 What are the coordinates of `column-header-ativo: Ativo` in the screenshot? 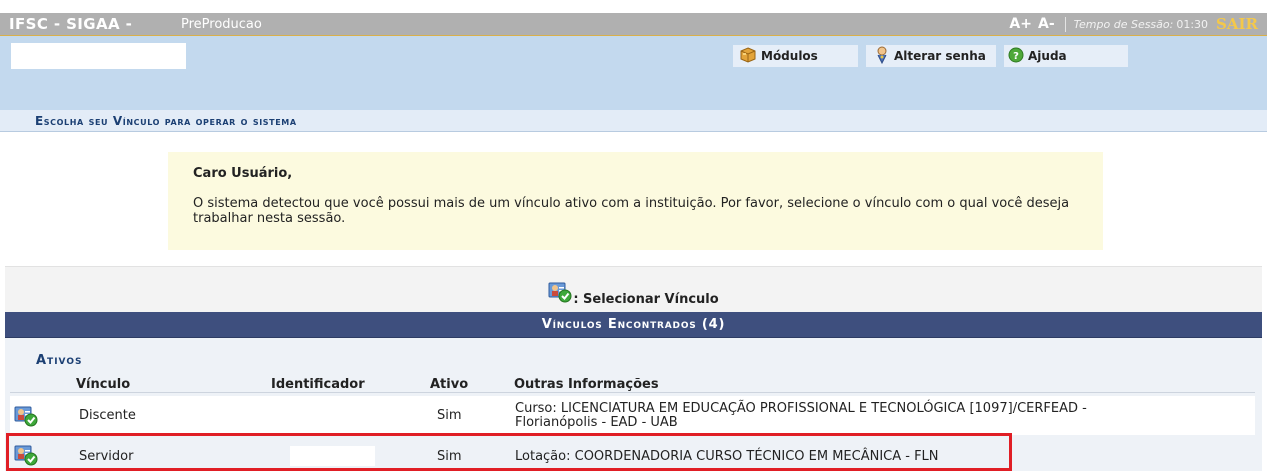 It's located at (449, 384).